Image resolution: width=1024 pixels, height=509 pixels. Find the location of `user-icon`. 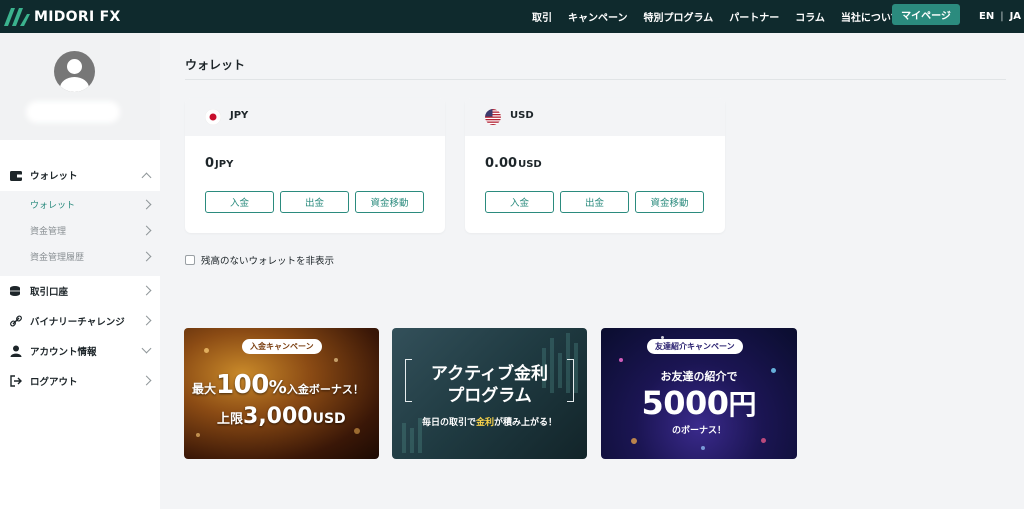

user-icon is located at coordinates (16, 351).